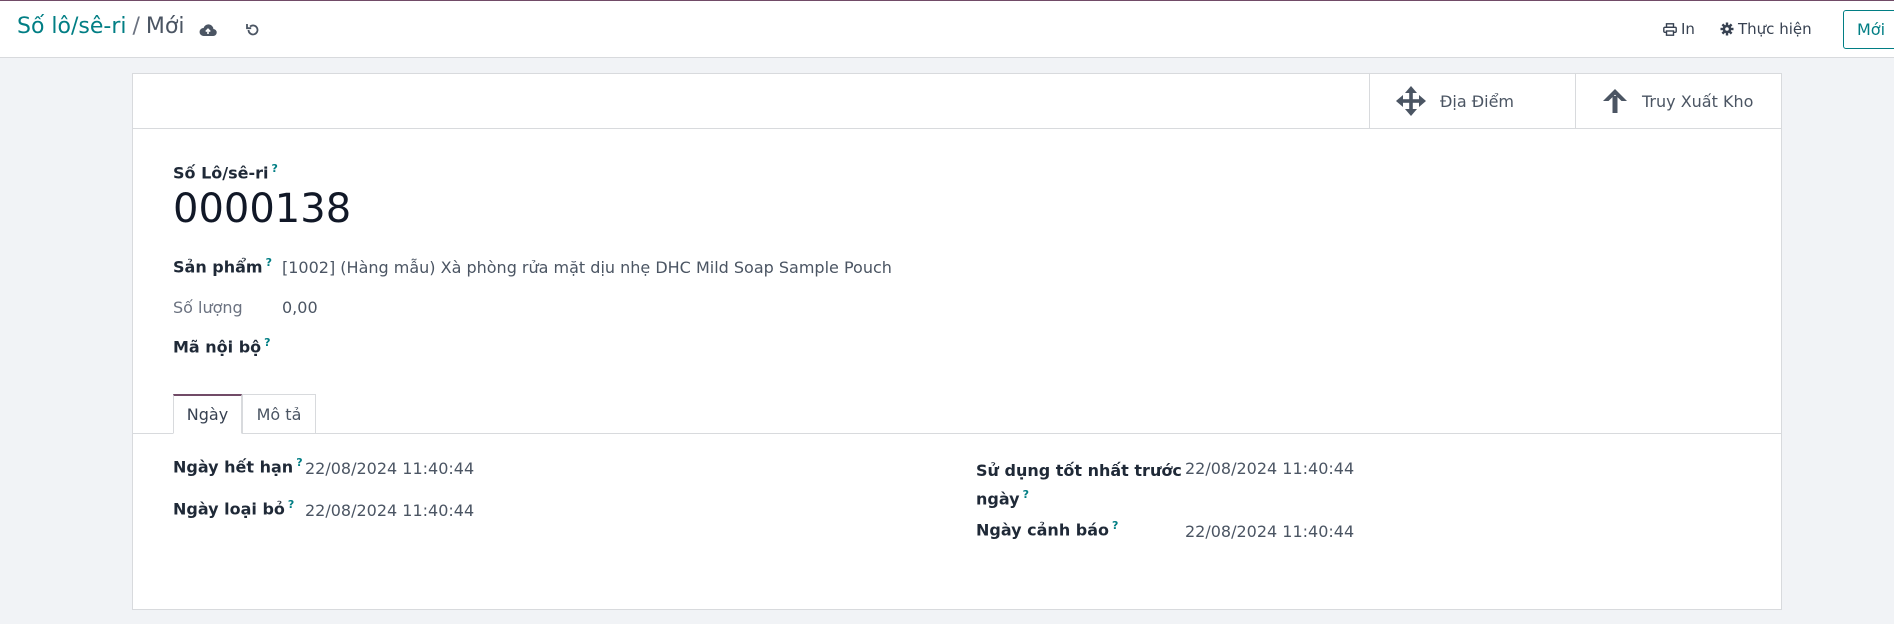  I want to click on use-date-field: 22/08/2024 11:40:44, so click(1269, 468).